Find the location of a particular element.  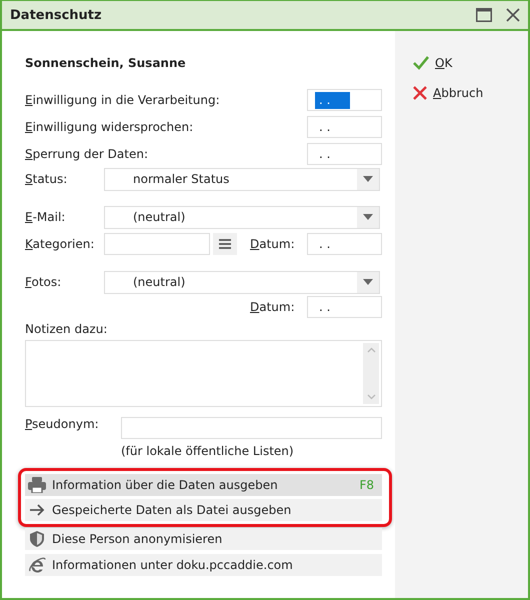

window-title: Datenschutz is located at coordinates (56, 15).